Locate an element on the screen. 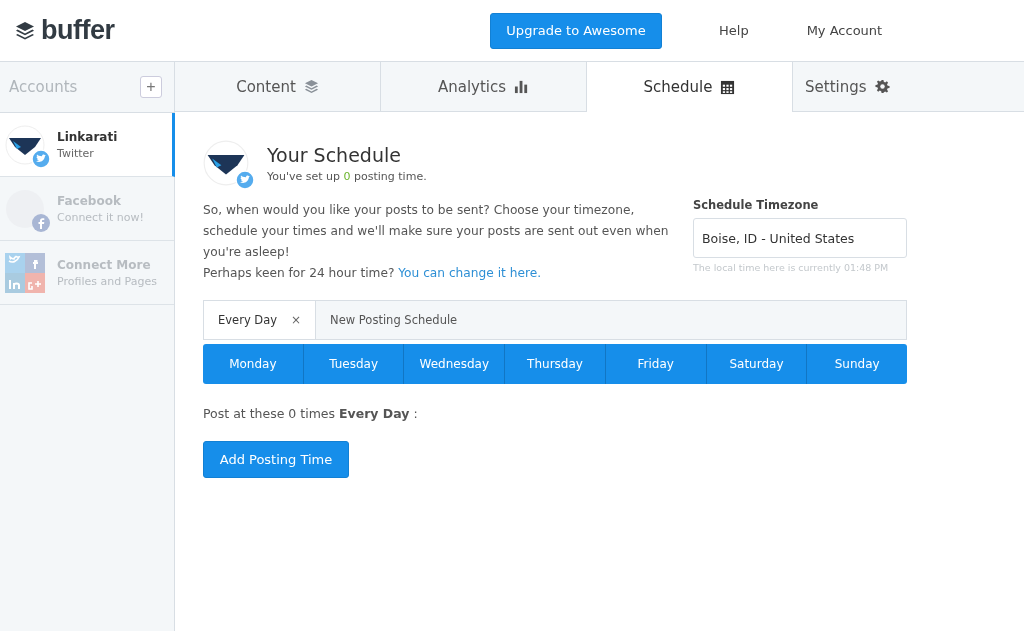 Image resolution: width=1024 pixels, height=631 pixels. change-time-format-link: You can change it here. is located at coordinates (469, 273).